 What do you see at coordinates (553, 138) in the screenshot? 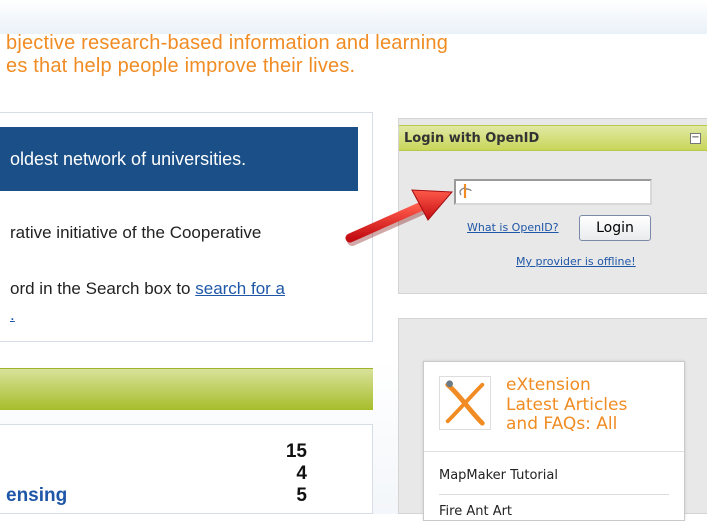
I see `login-box-header: Login with OpenID −` at bounding box center [553, 138].